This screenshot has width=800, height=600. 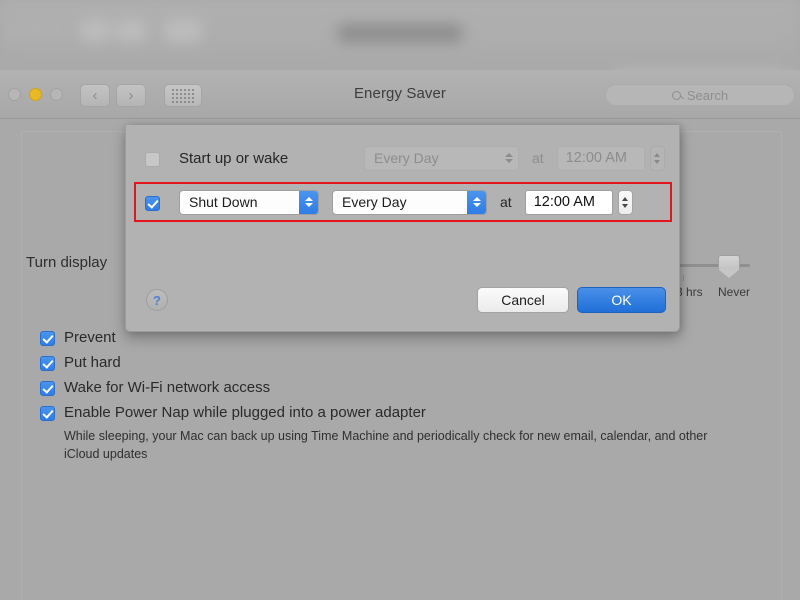 I want to click on ok-button: OK, so click(x=621, y=300).